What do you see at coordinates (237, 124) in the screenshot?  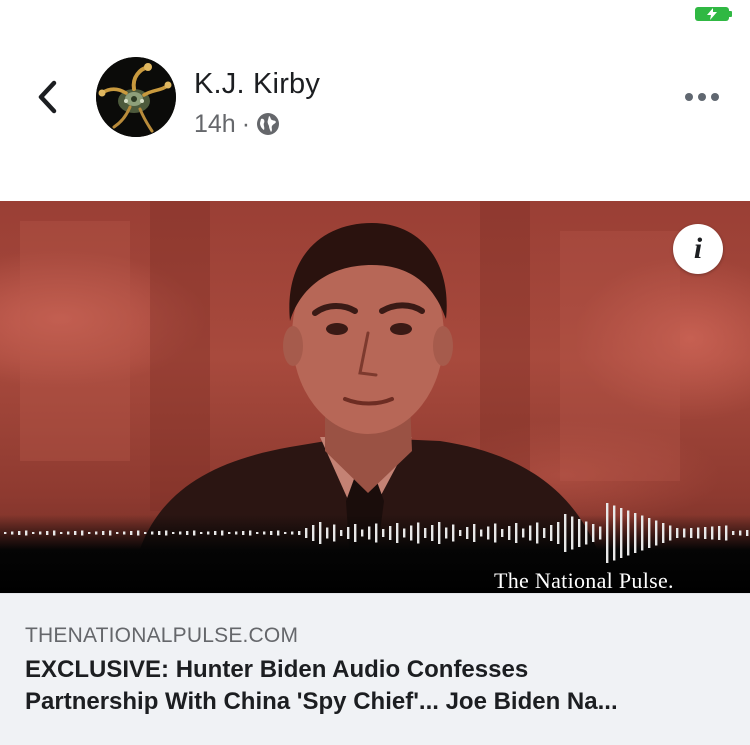 I see `post-meta: 14h ·` at bounding box center [237, 124].